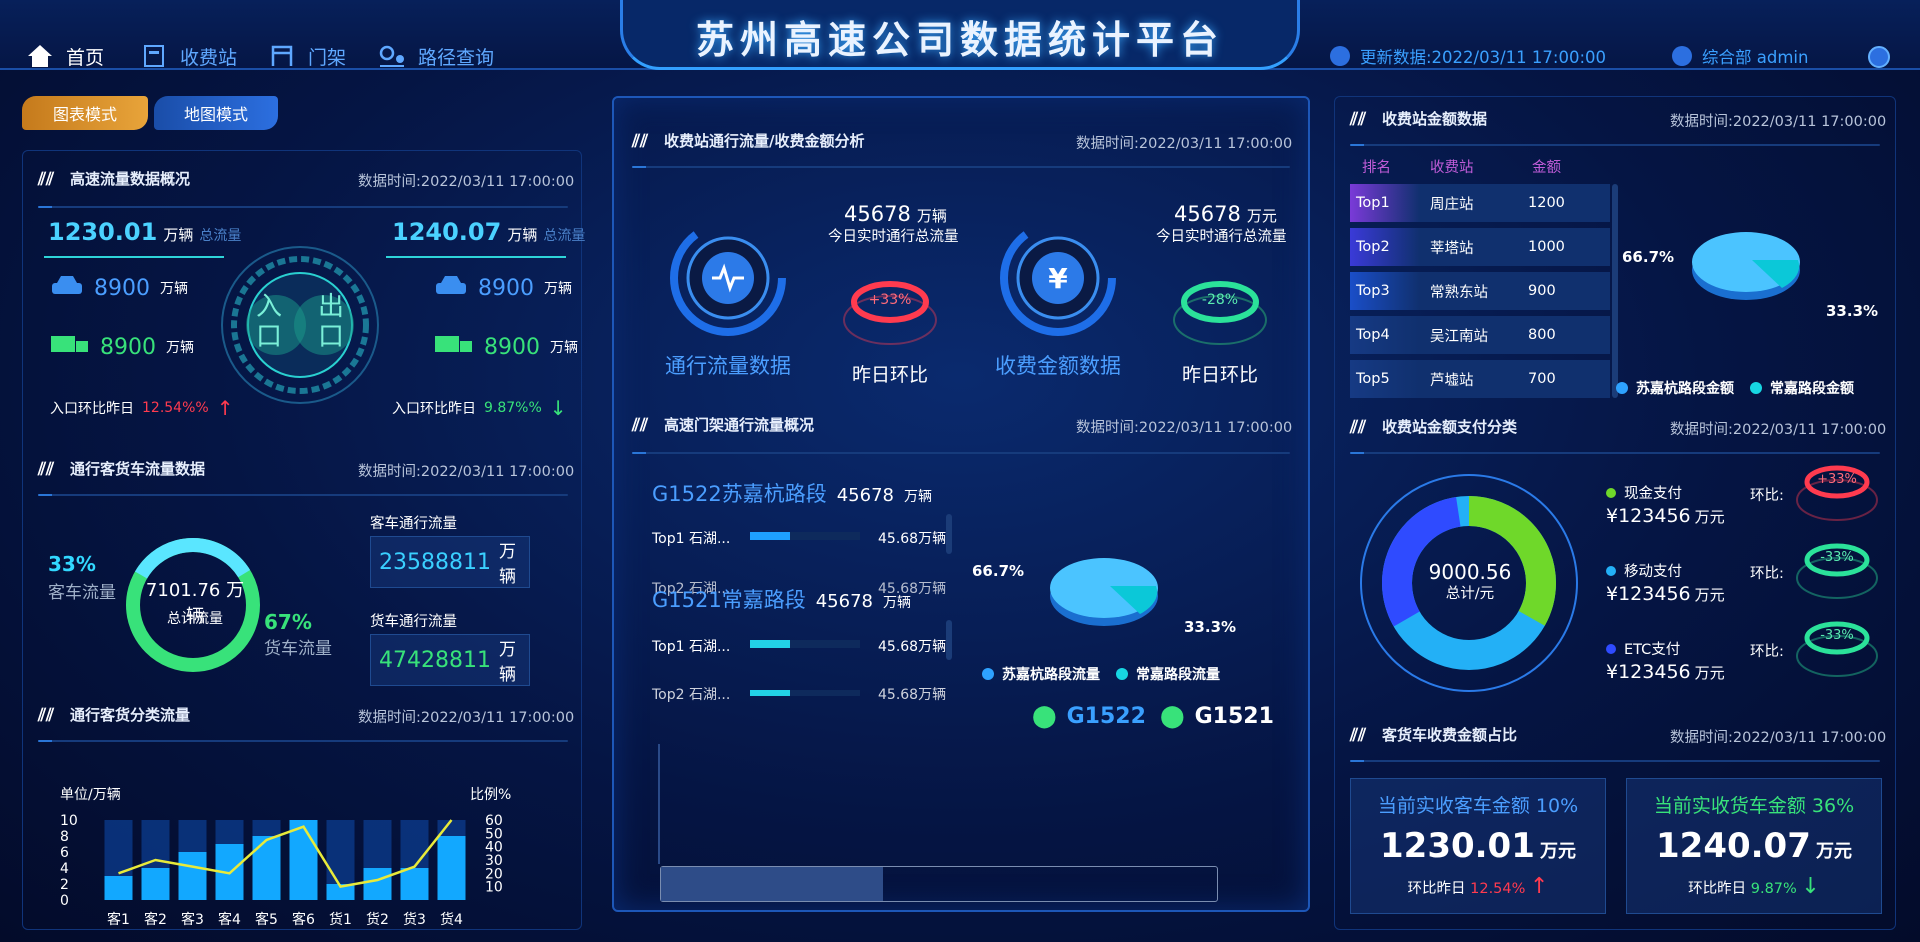 The image size is (1920, 942). I want to click on ratio-ring, so click(1837, 571).